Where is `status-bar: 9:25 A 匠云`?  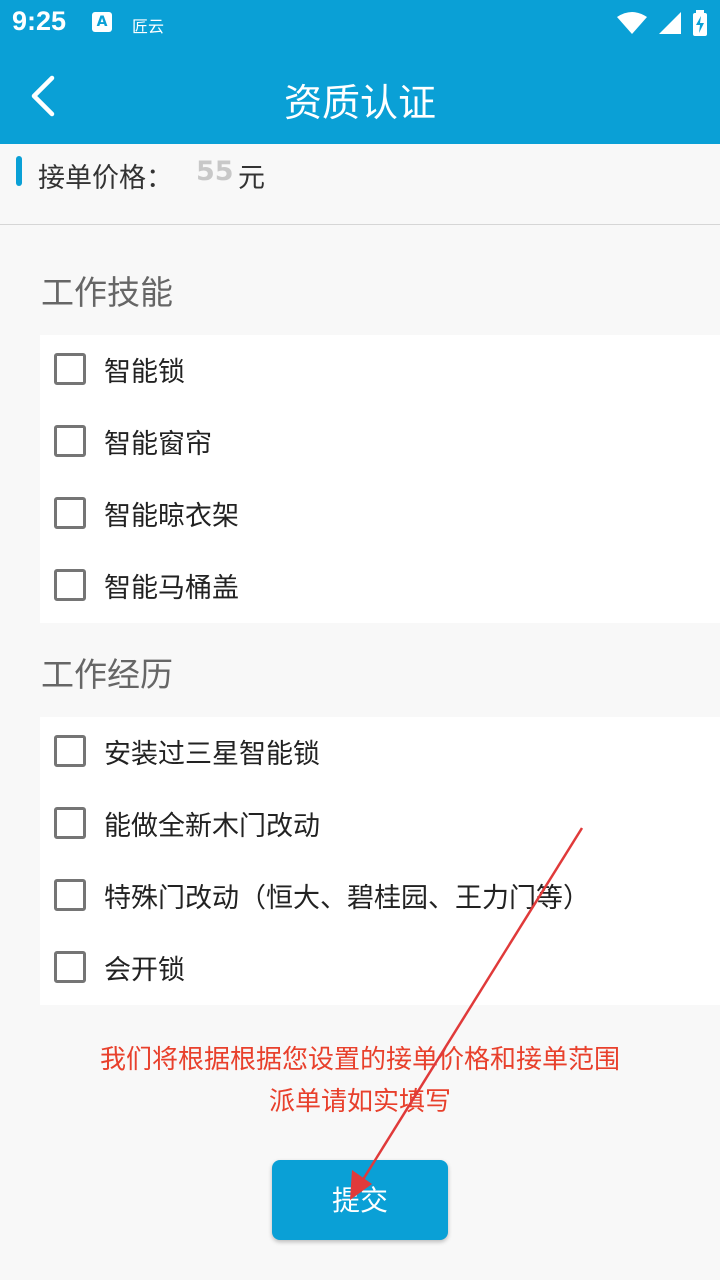 status-bar: 9:25 A 匠云 is located at coordinates (360, 24).